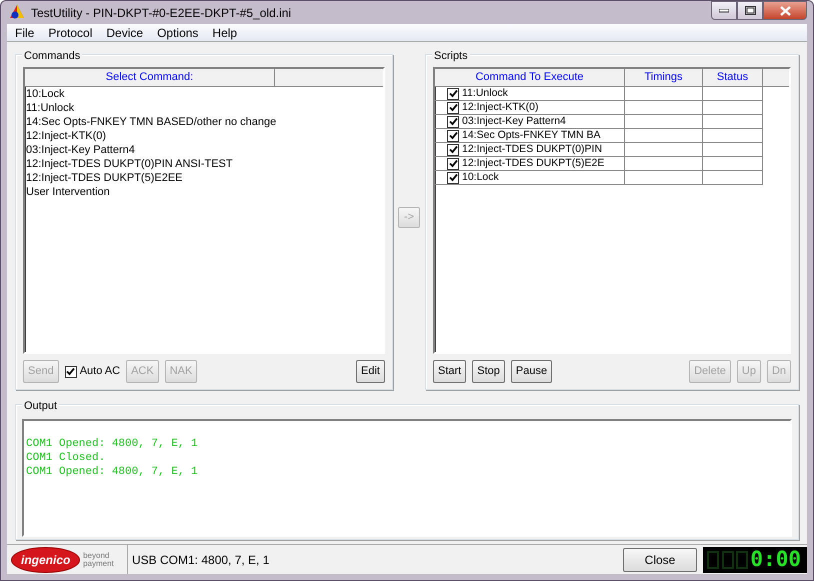 This screenshot has height=581, width=814. What do you see at coordinates (733, 78) in the screenshot?
I see `column-header: Status` at bounding box center [733, 78].